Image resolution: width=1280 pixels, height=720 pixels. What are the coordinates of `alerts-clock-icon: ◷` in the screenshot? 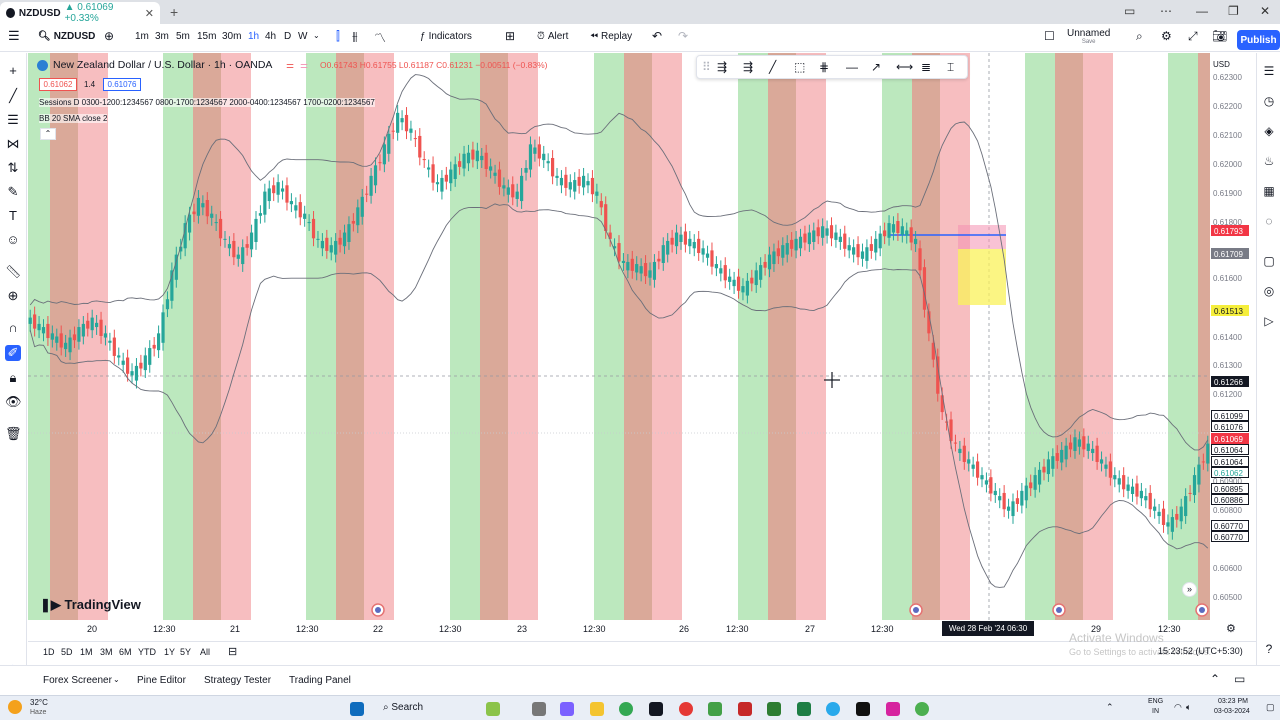 It's located at (1269, 101).